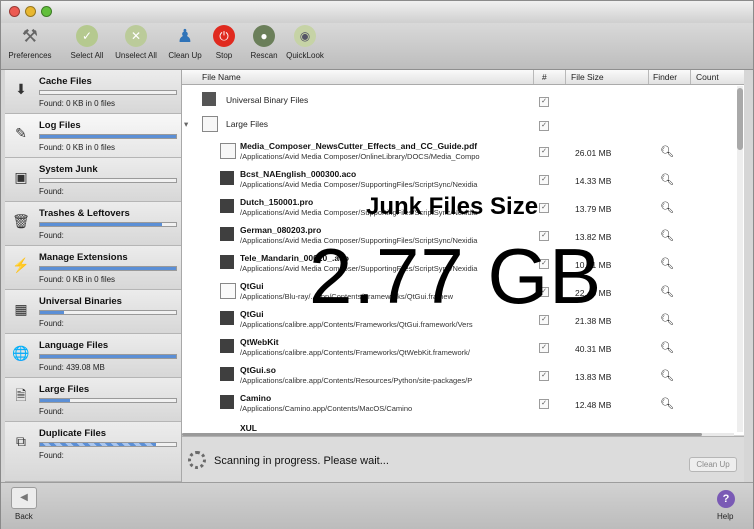 Image resolution: width=754 pixels, height=529 pixels. What do you see at coordinates (46, 11) in the screenshot?
I see `zoom-window-button` at bounding box center [46, 11].